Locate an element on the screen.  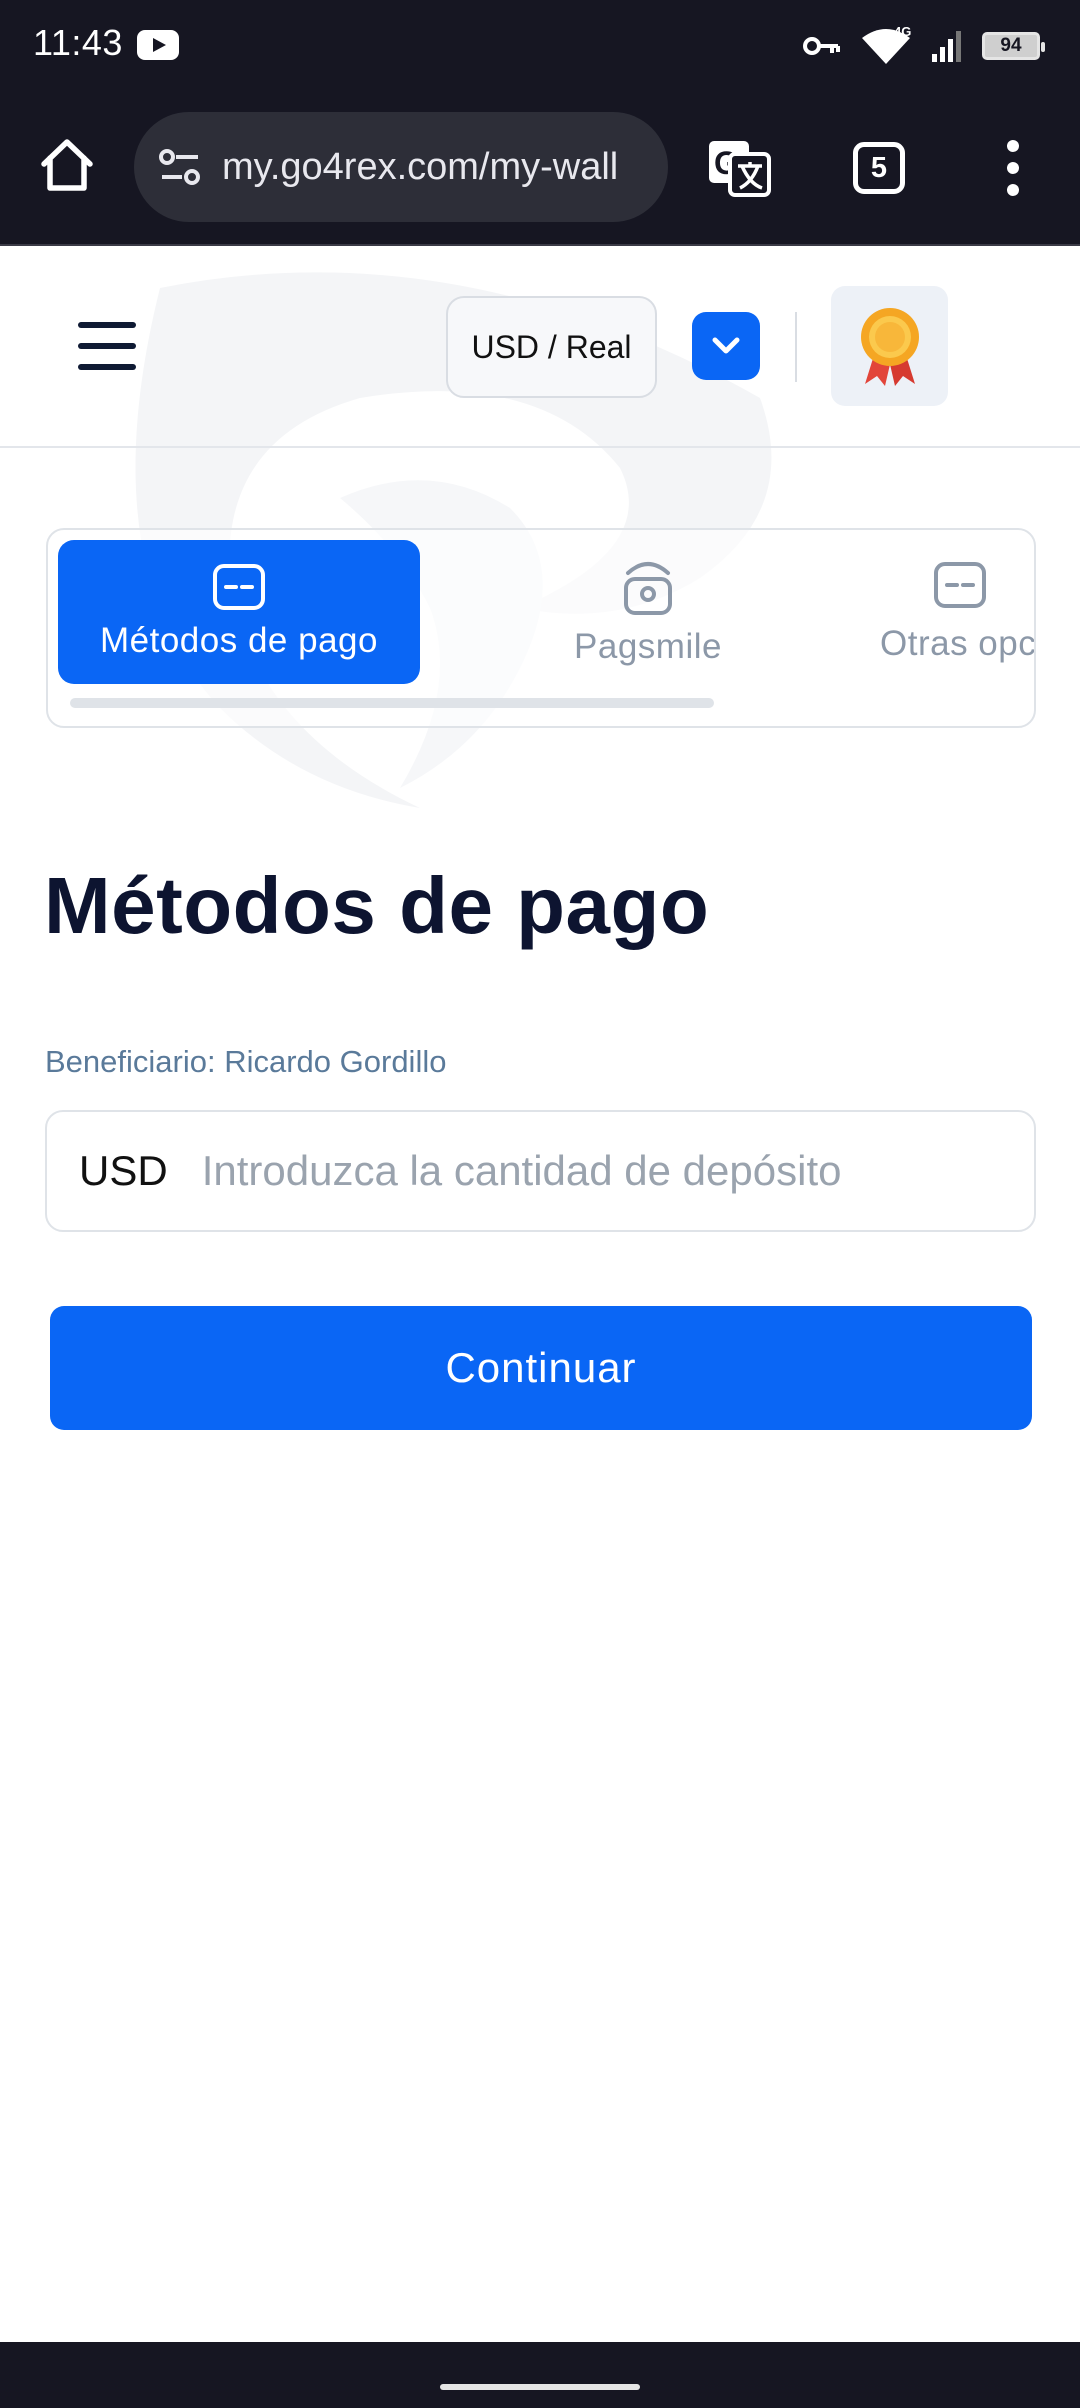
url-text: my.go4rex.com/my-wall is located at coordinates (420, 166).